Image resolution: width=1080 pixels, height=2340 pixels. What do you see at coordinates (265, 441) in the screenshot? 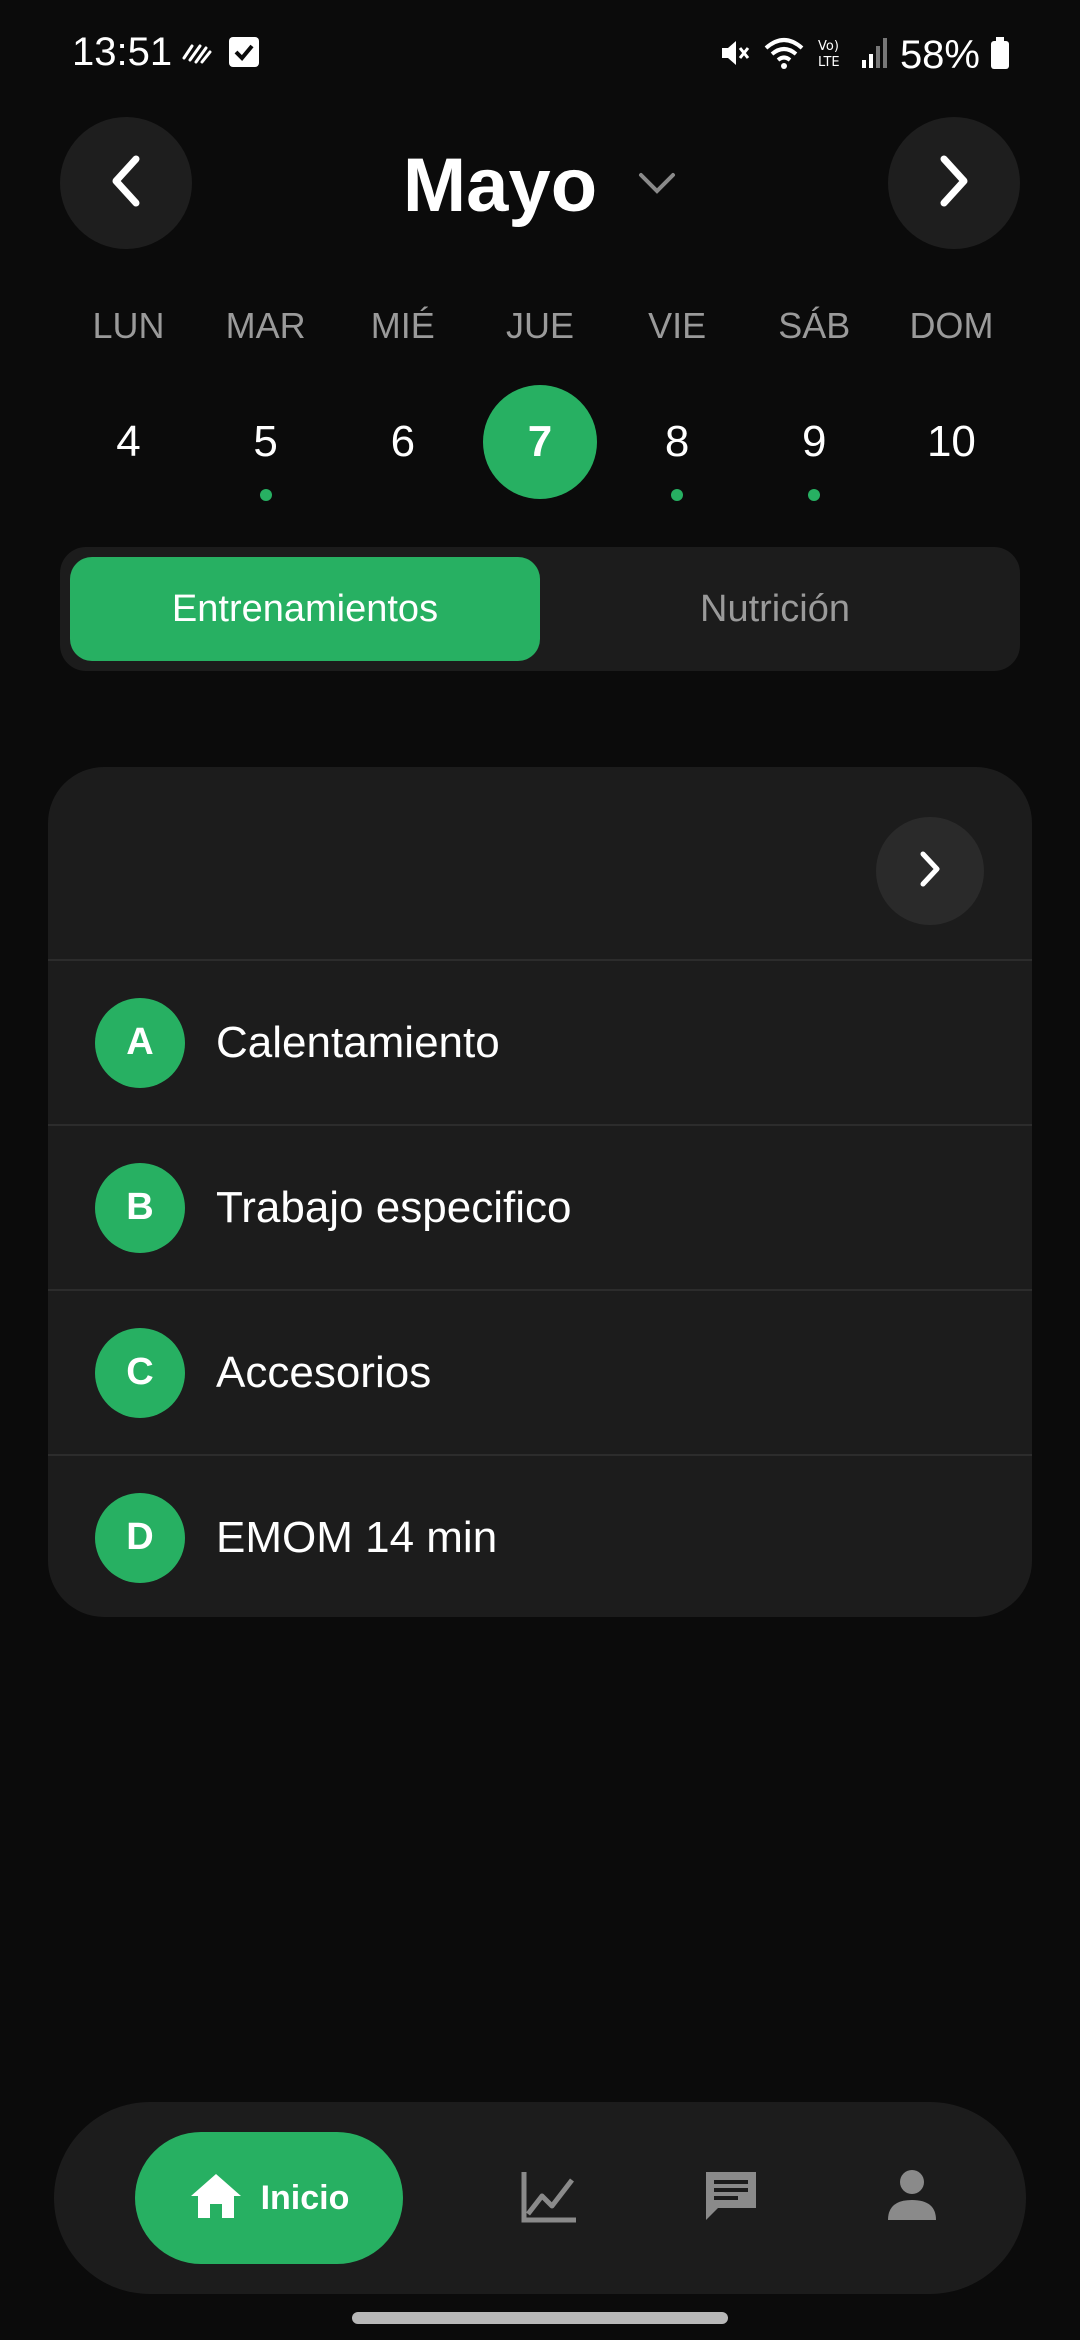
I see `day-number: 5` at bounding box center [265, 441].